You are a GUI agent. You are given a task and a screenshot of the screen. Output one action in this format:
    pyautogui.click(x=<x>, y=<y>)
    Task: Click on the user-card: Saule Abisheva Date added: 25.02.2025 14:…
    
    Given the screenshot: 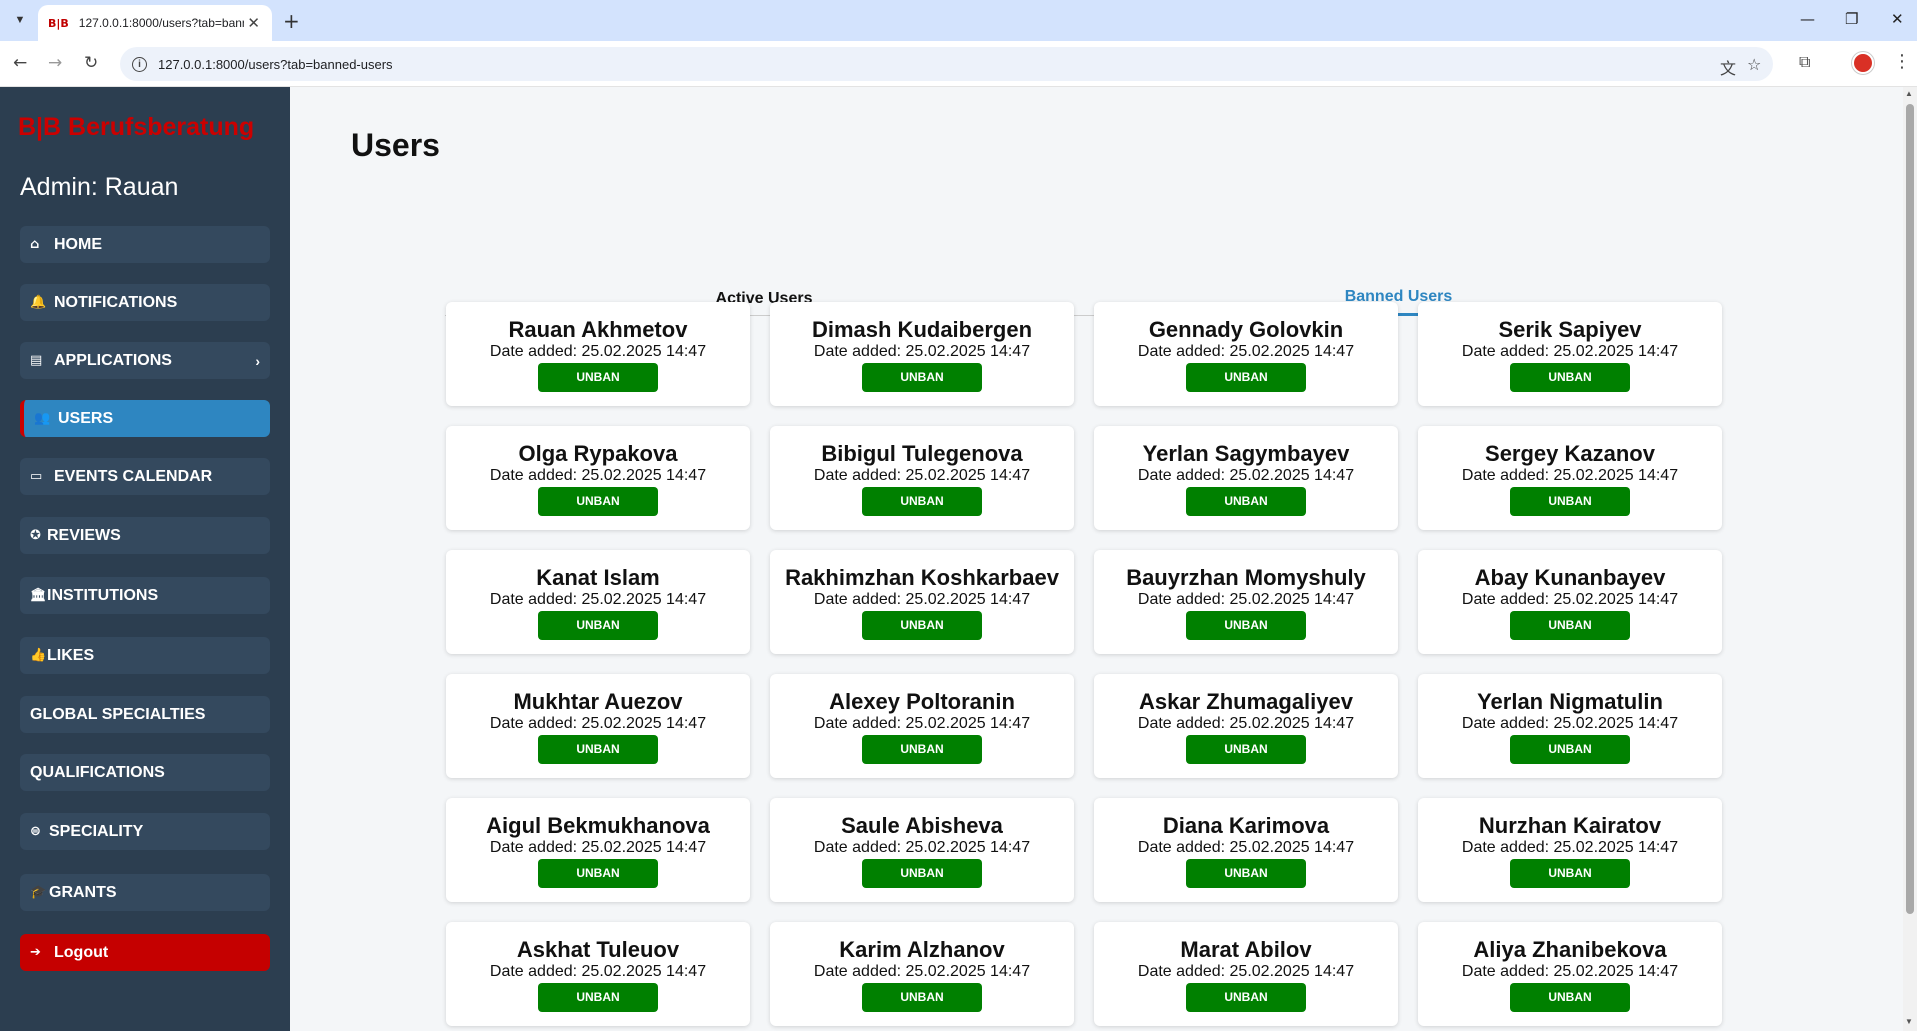 What is the action you would take?
    pyautogui.click(x=922, y=850)
    